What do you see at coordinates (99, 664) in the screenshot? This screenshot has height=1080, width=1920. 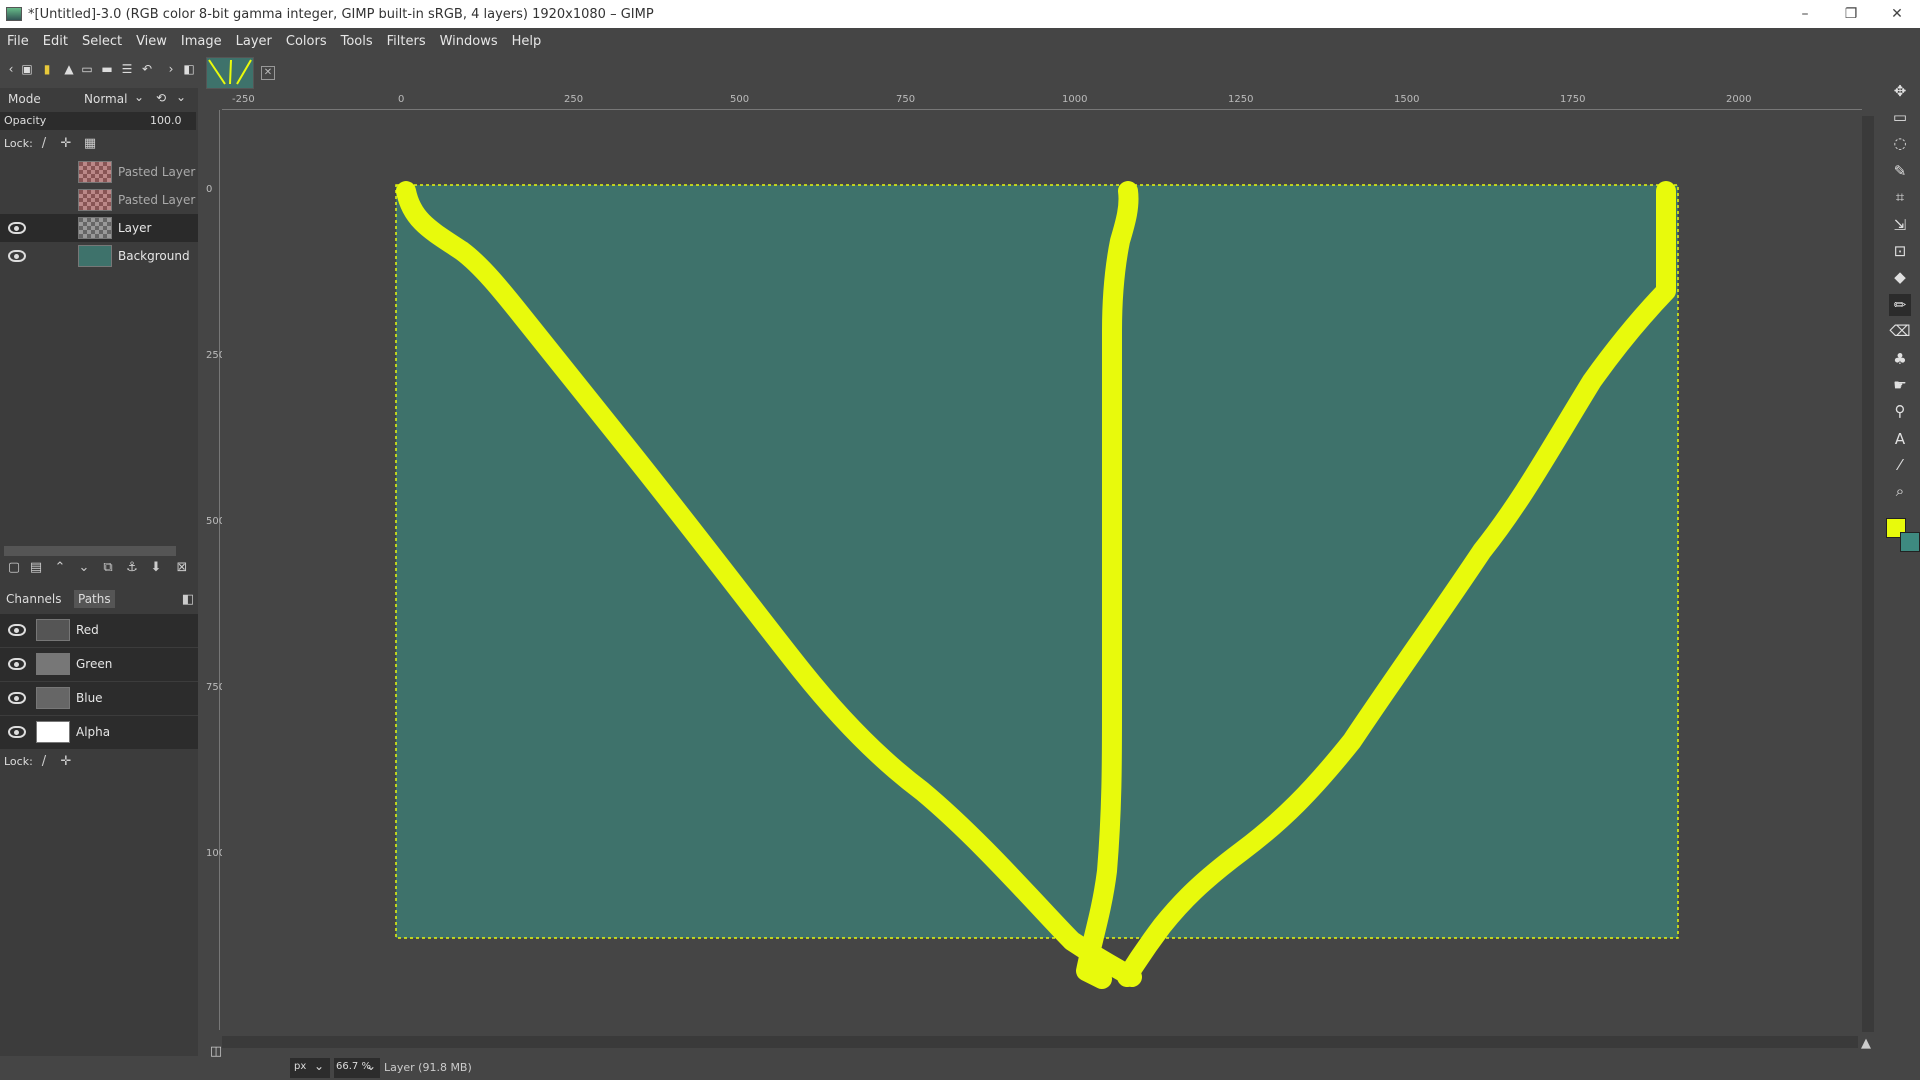 I see `channel-row: Green` at bounding box center [99, 664].